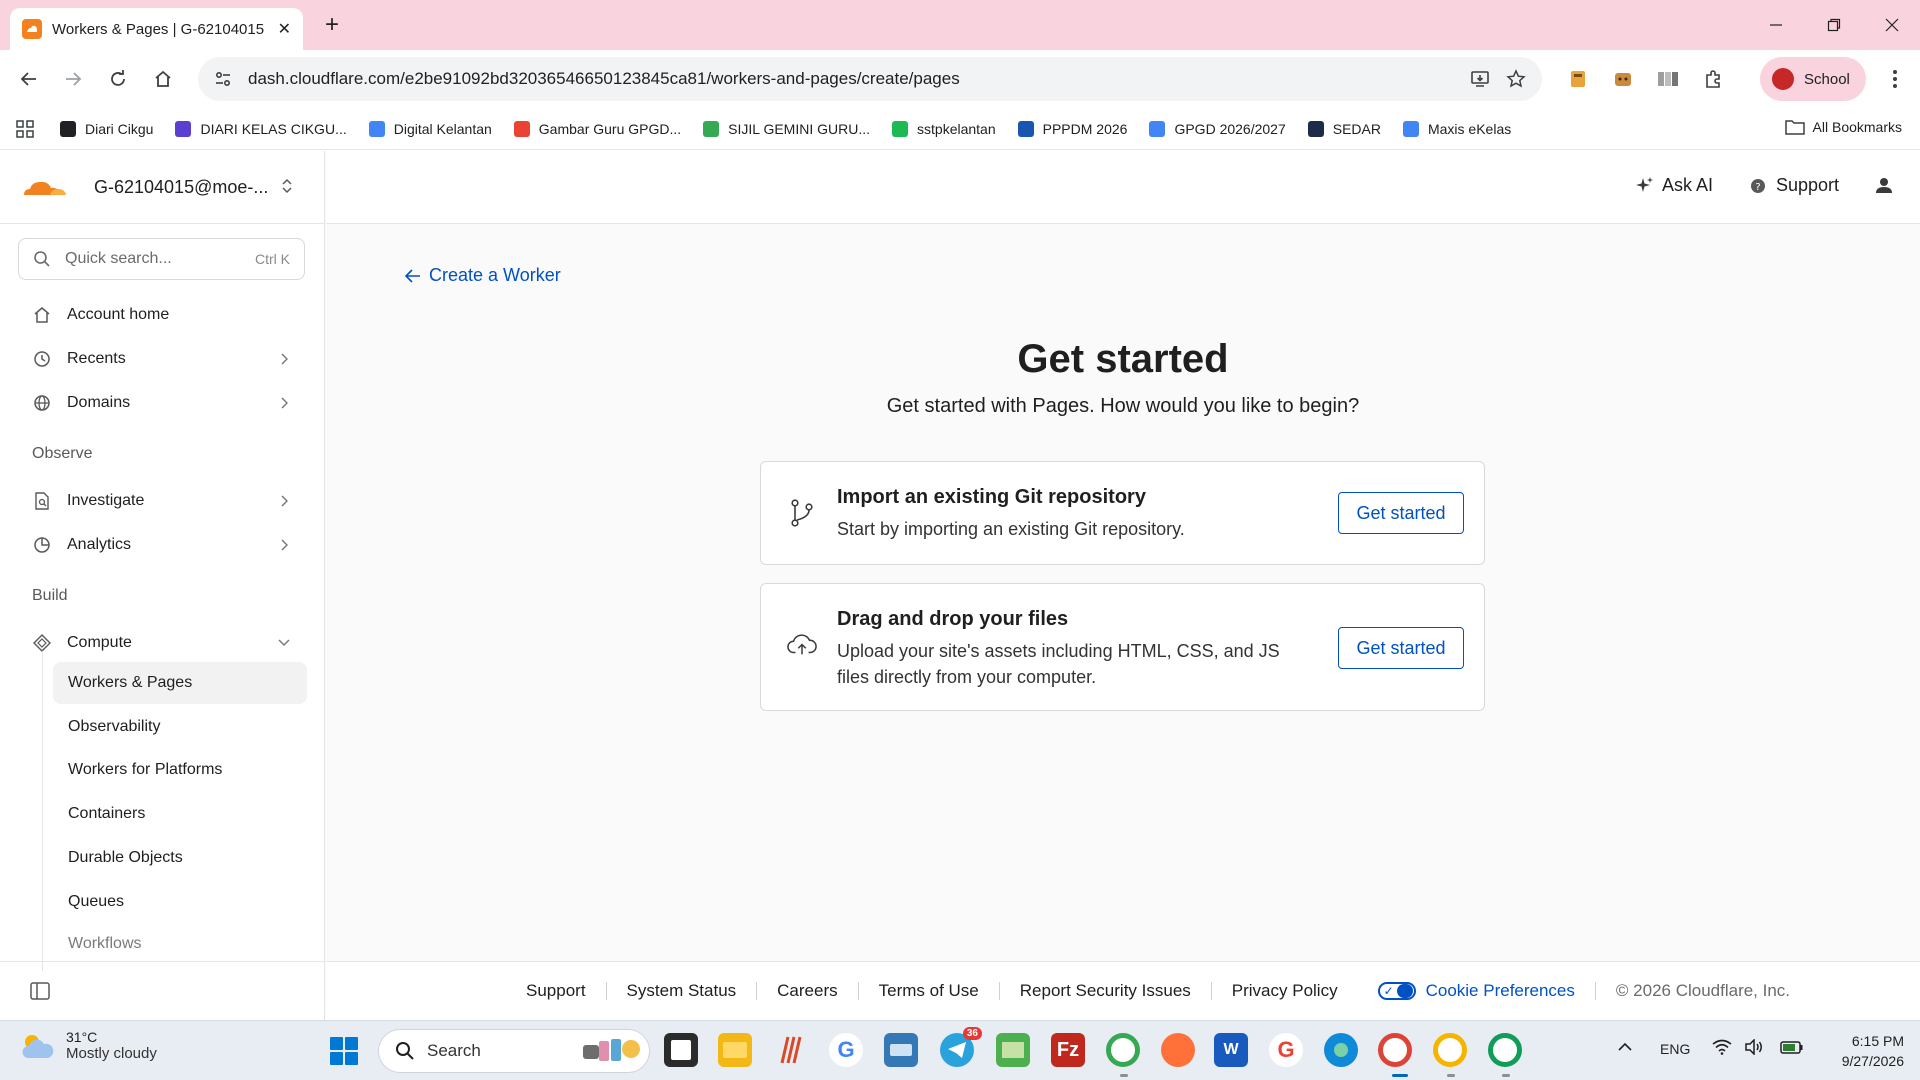 This screenshot has height=1080, width=1920. I want to click on new-tab-button: +, so click(332, 26).